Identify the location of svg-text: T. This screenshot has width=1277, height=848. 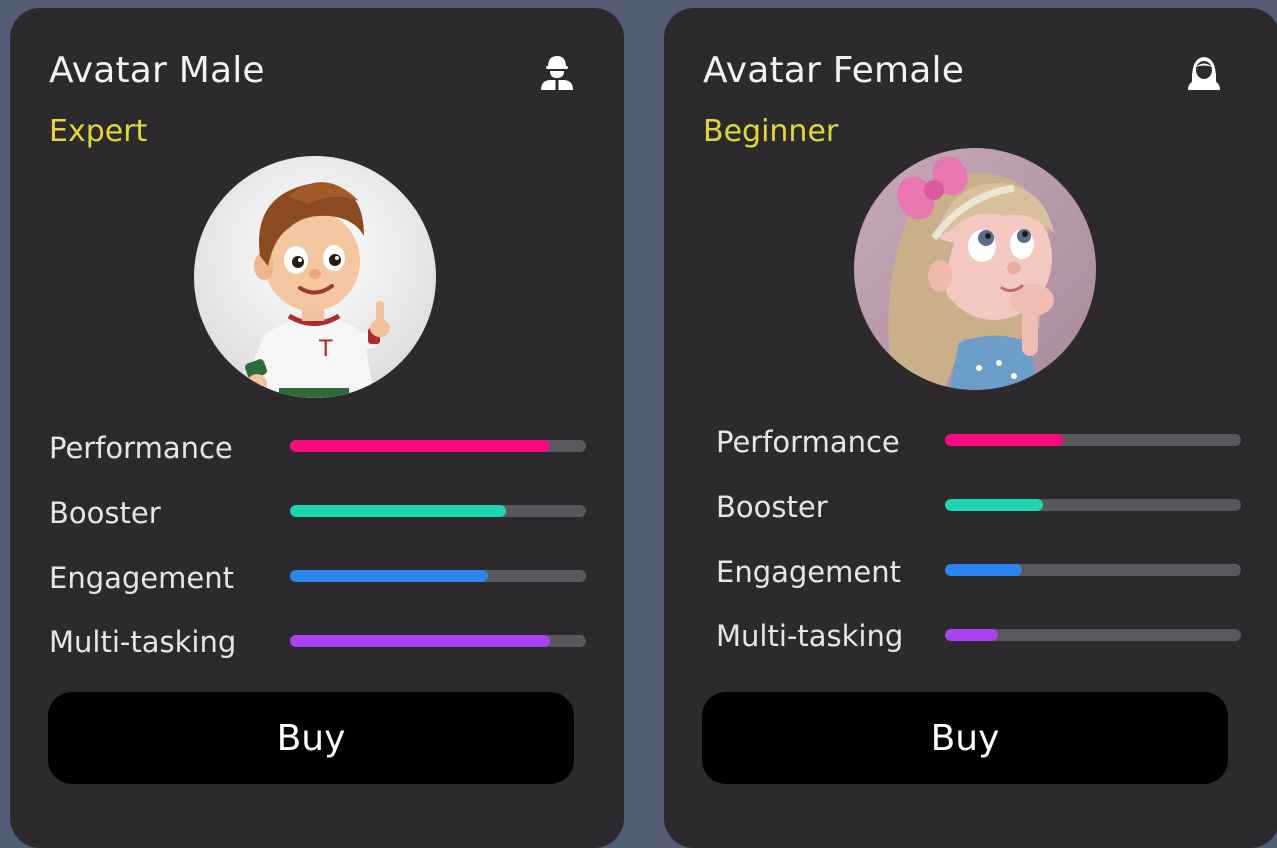
(325, 349).